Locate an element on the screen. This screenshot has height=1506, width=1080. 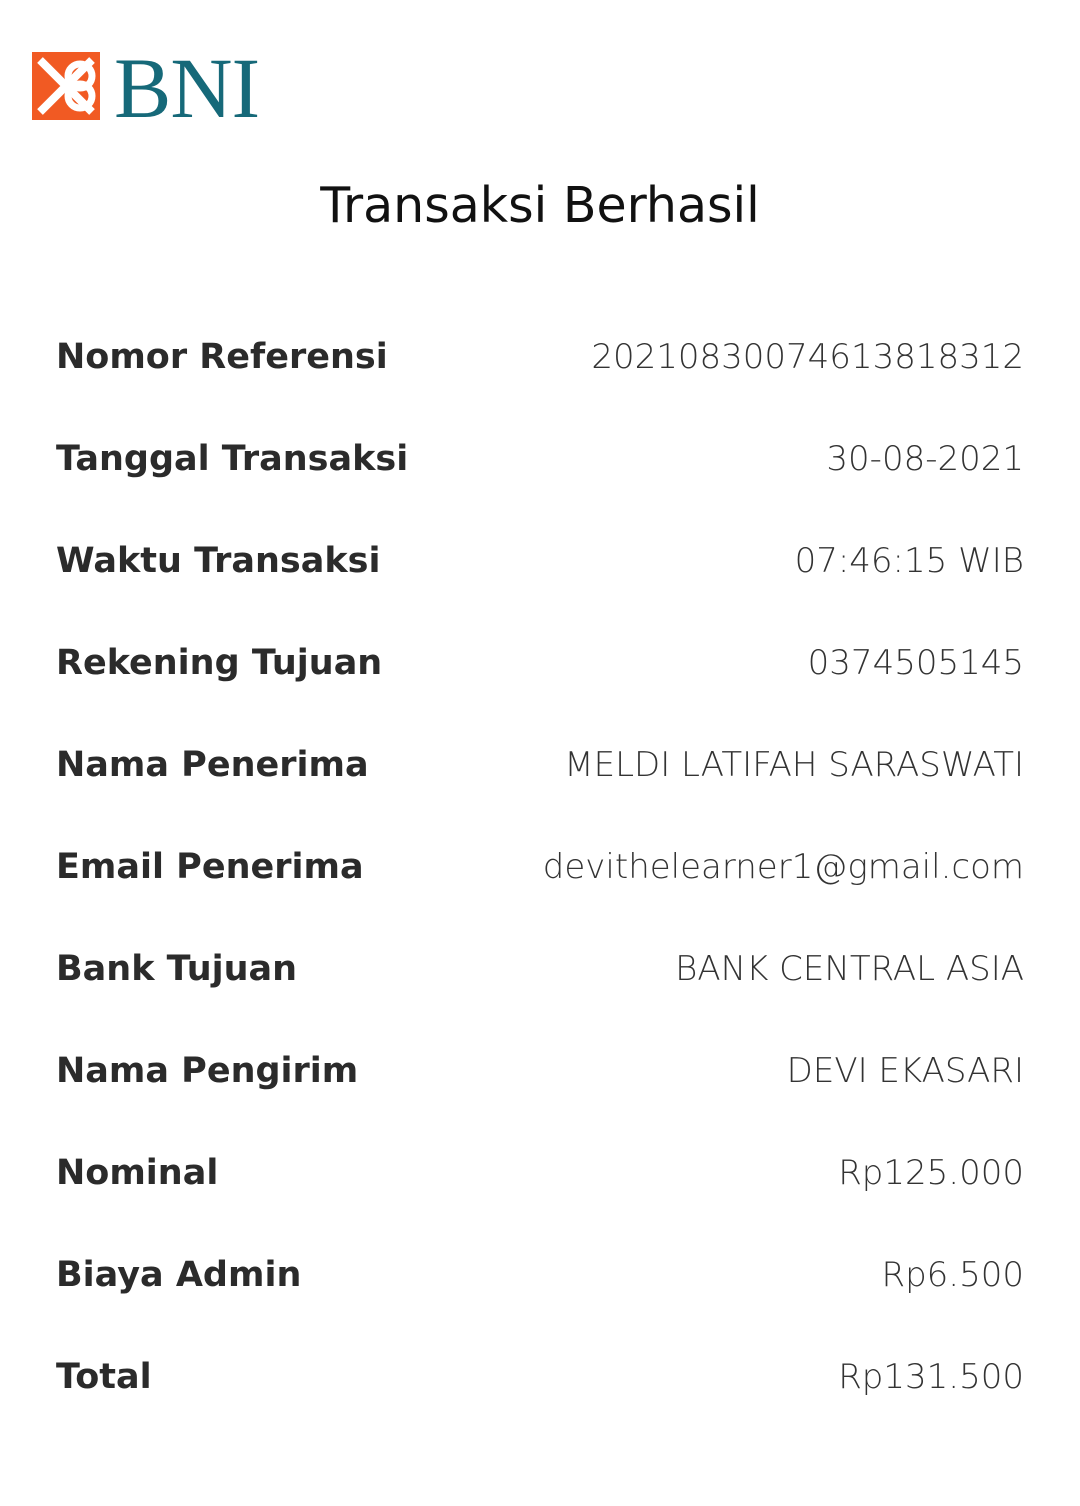
detail-value: MELDI LATIFAH SARASWATI is located at coordinates (794, 765).